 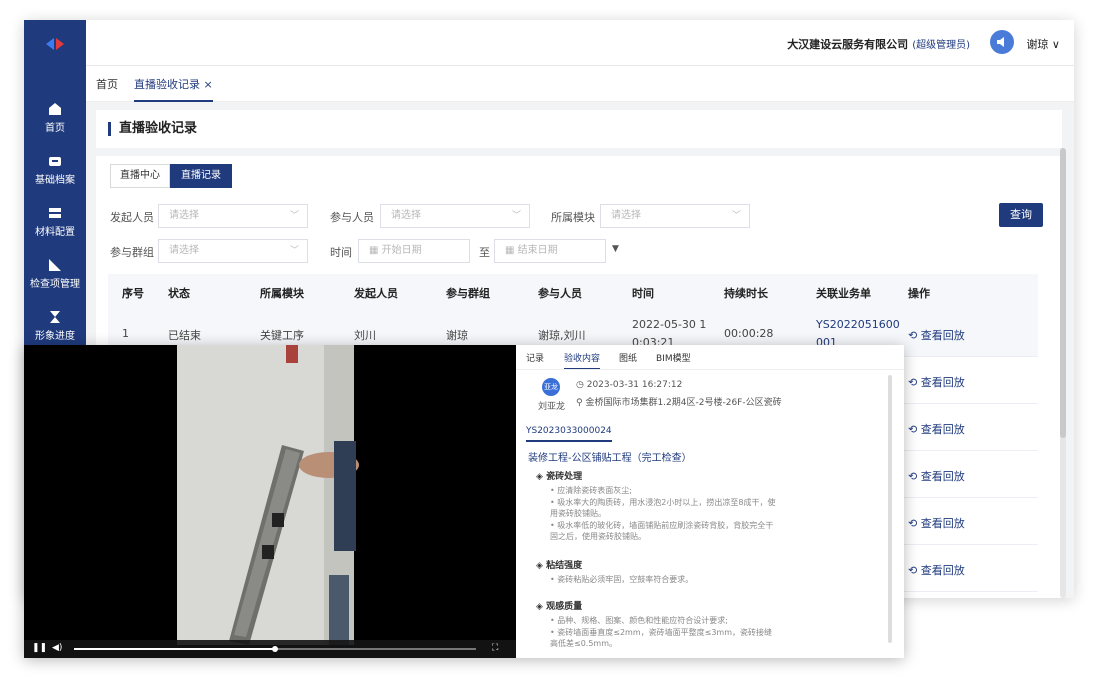 What do you see at coordinates (107, 84) in the screenshot?
I see `tab-home: 首页` at bounding box center [107, 84].